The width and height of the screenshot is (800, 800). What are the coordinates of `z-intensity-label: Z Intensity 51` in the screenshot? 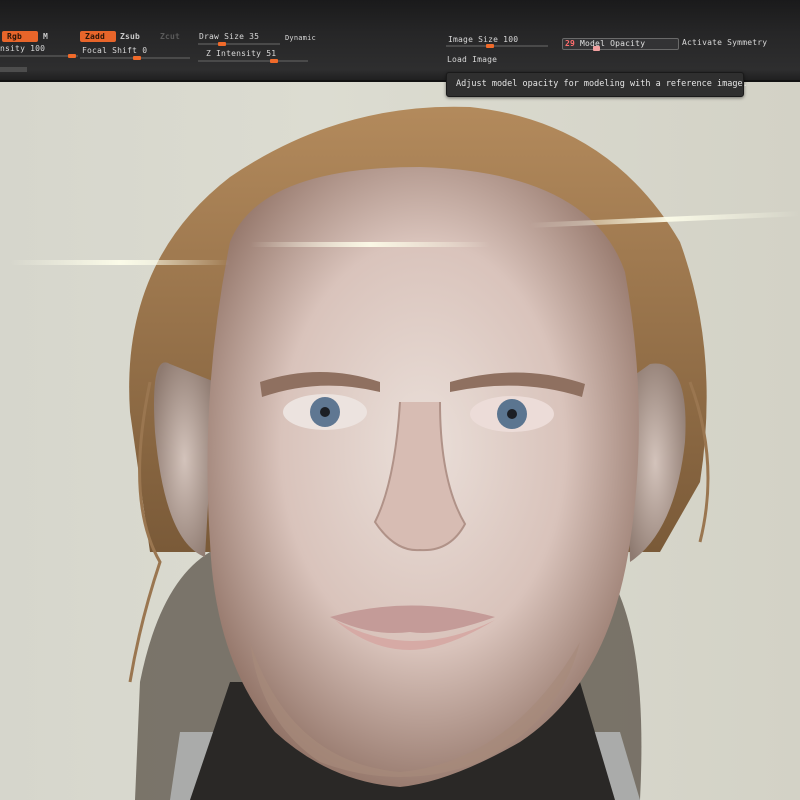 It's located at (241, 53).